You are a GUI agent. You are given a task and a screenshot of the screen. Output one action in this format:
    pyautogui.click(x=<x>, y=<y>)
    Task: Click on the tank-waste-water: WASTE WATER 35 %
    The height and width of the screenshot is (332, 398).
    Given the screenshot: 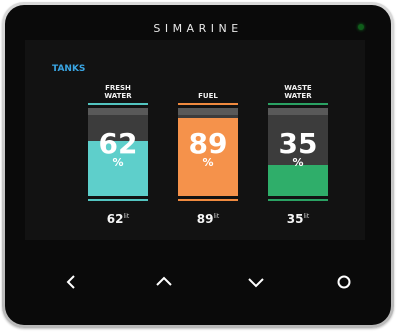 What is the action you would take?
    pyautogui.click(x=298, y=137)
    